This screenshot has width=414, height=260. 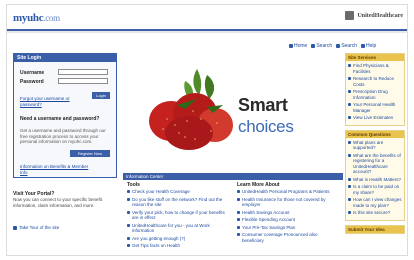 What do you see at coordinates (380, 15) in the screenshot?
I see `partner-name: UnitedHealthcare` at bounding box center [380, 15].